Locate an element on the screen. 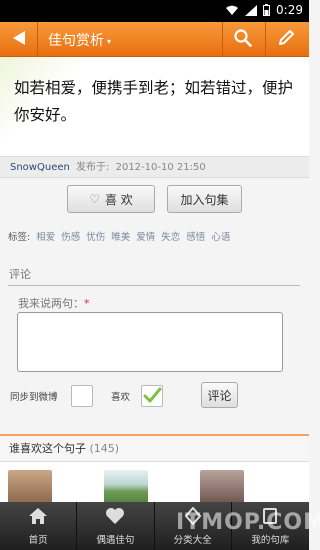  author-name: SnowQueen is located at coordinates (40, 167).